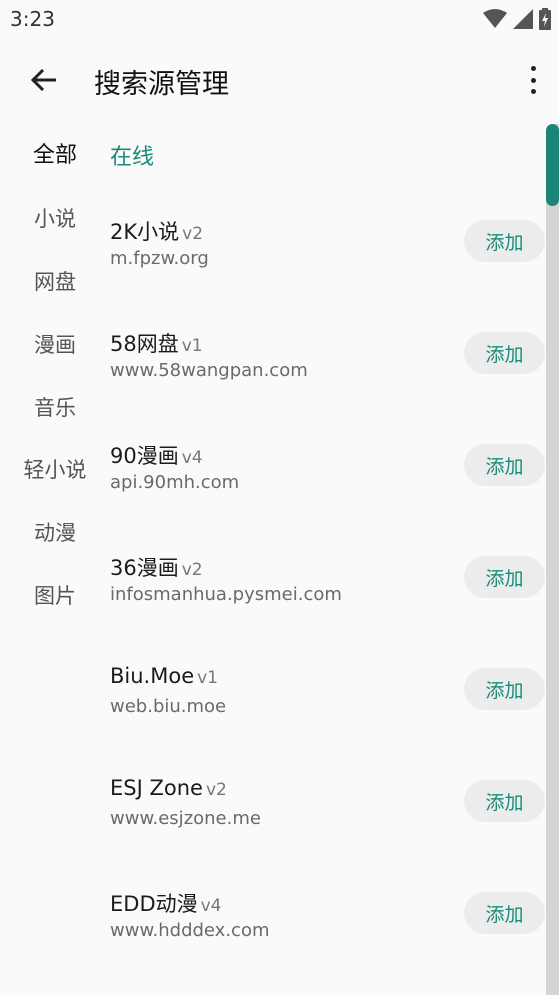  What do you see at coordinates (552, 559) in the screenshot?
I see `scrollbar-track` at bounding box center [552, 559].